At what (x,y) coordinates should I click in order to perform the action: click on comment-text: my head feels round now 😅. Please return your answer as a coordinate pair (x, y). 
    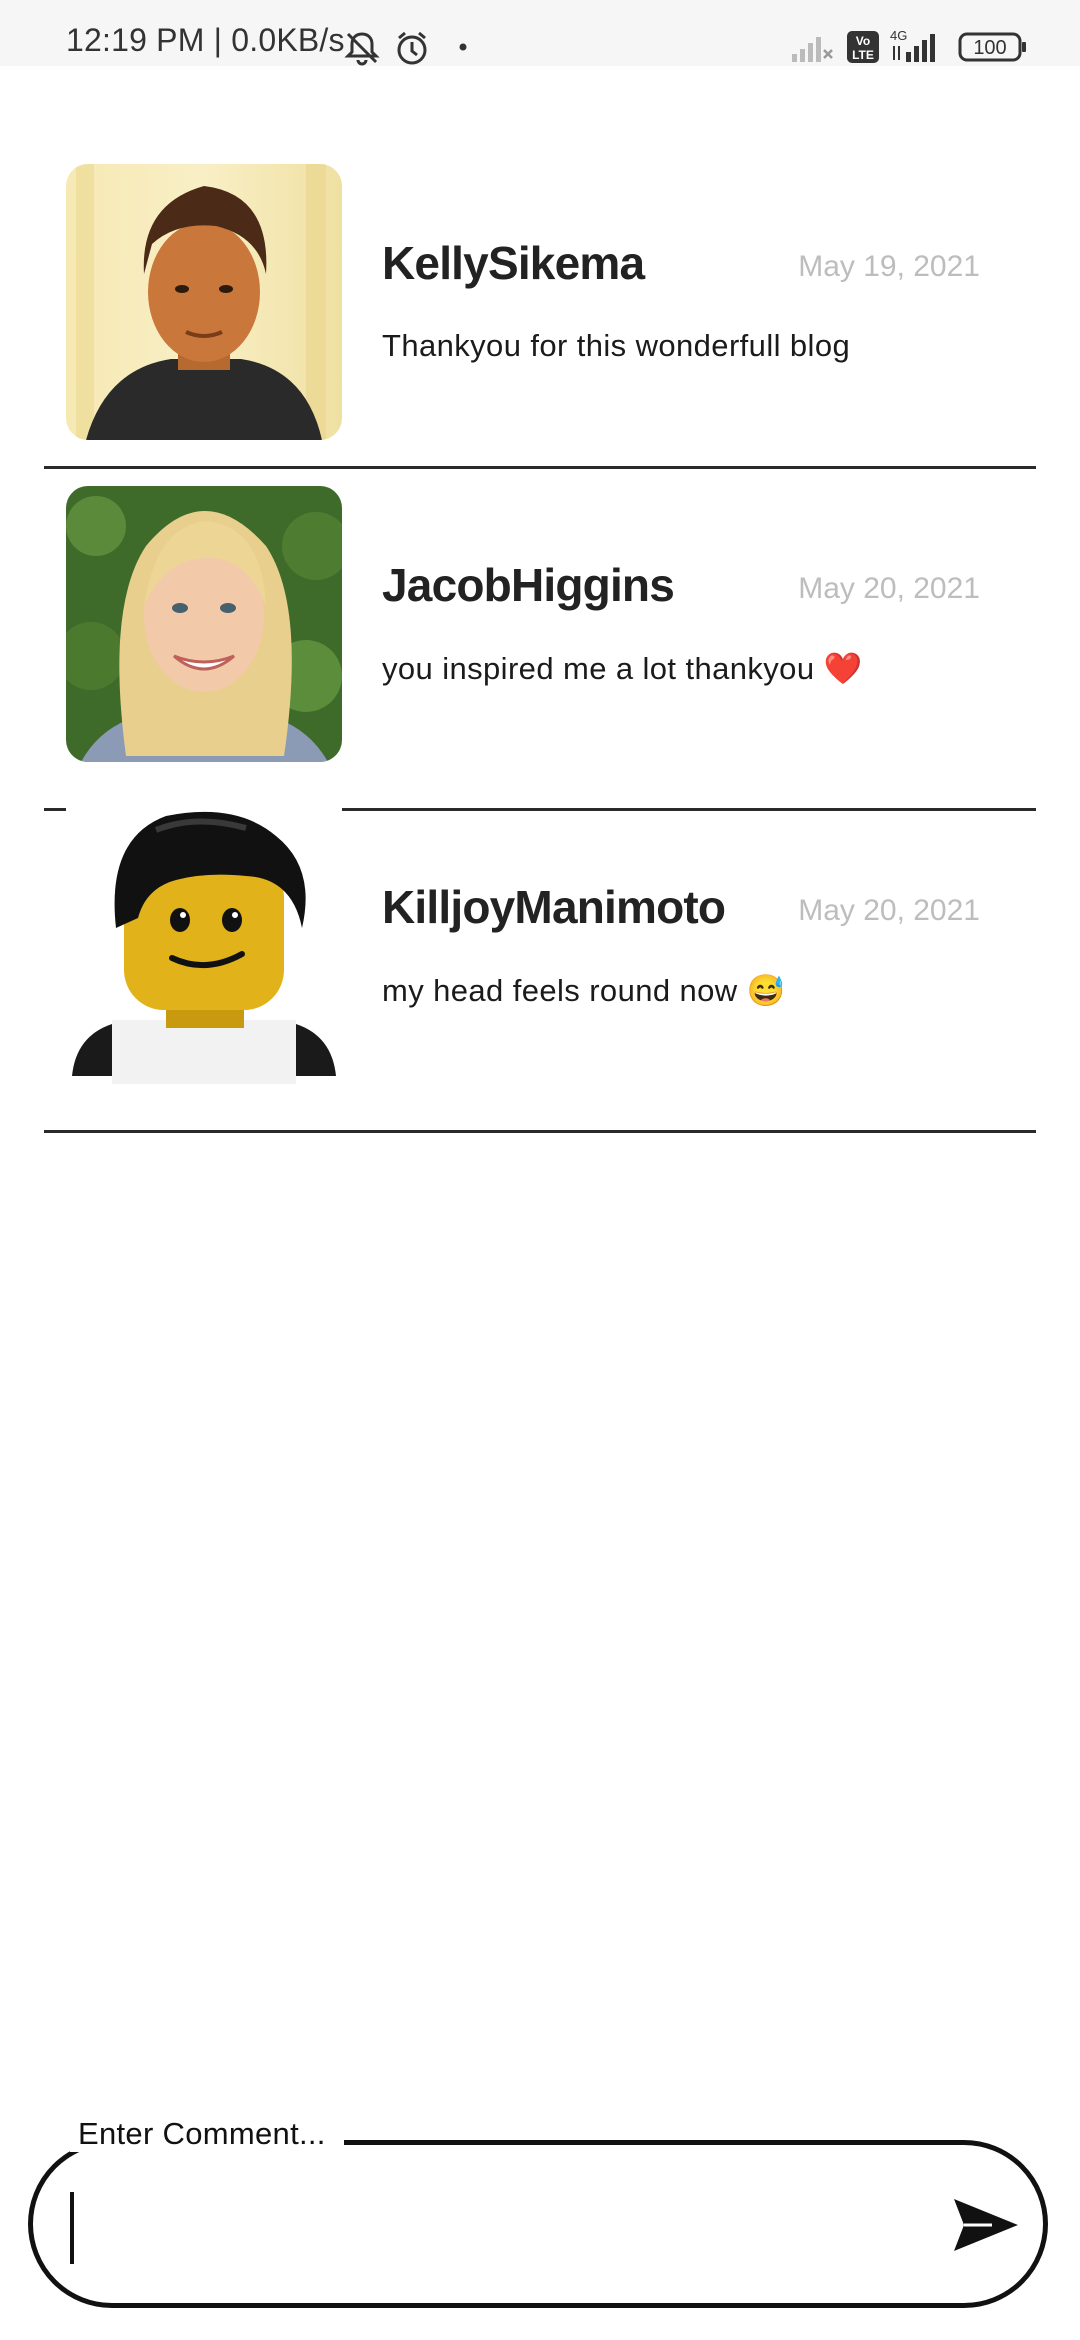
    Looking at the image, I should click on (584, 990).